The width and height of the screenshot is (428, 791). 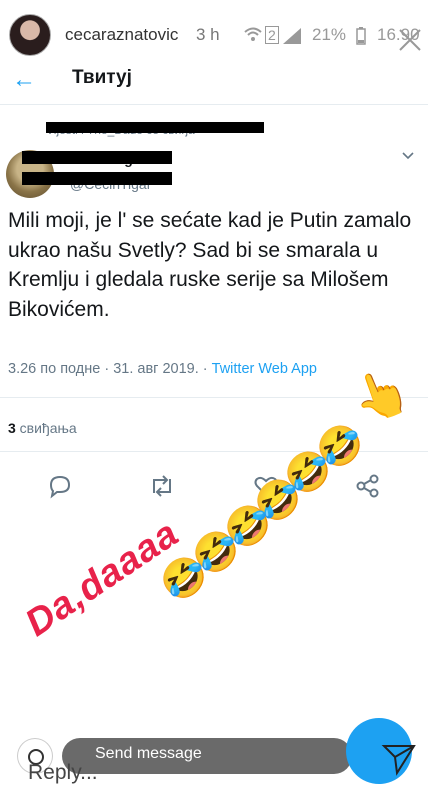 I want to click on battery-icon, so click(x=361, y=36).